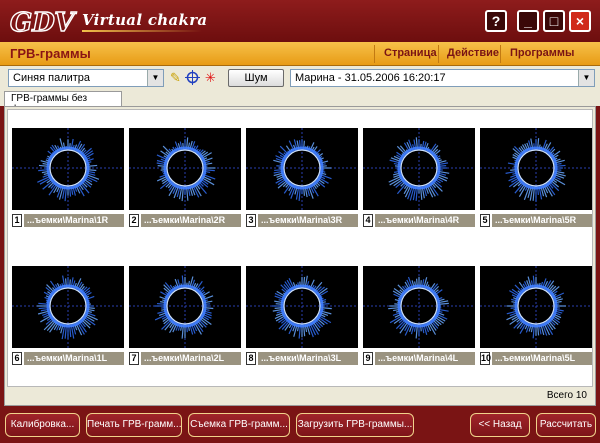 The height and width of the screenshot is (443, 600). I want to click on thumbnail-number: 1, so click(17, 220).